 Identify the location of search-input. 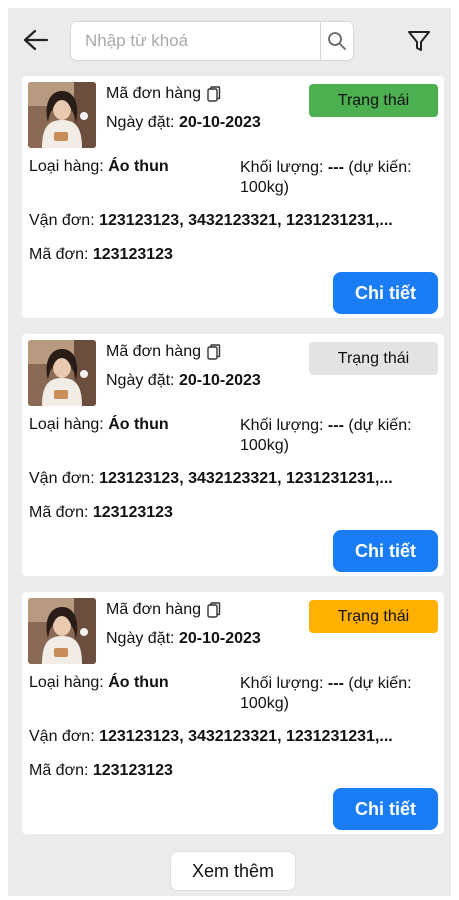
(195, 41).